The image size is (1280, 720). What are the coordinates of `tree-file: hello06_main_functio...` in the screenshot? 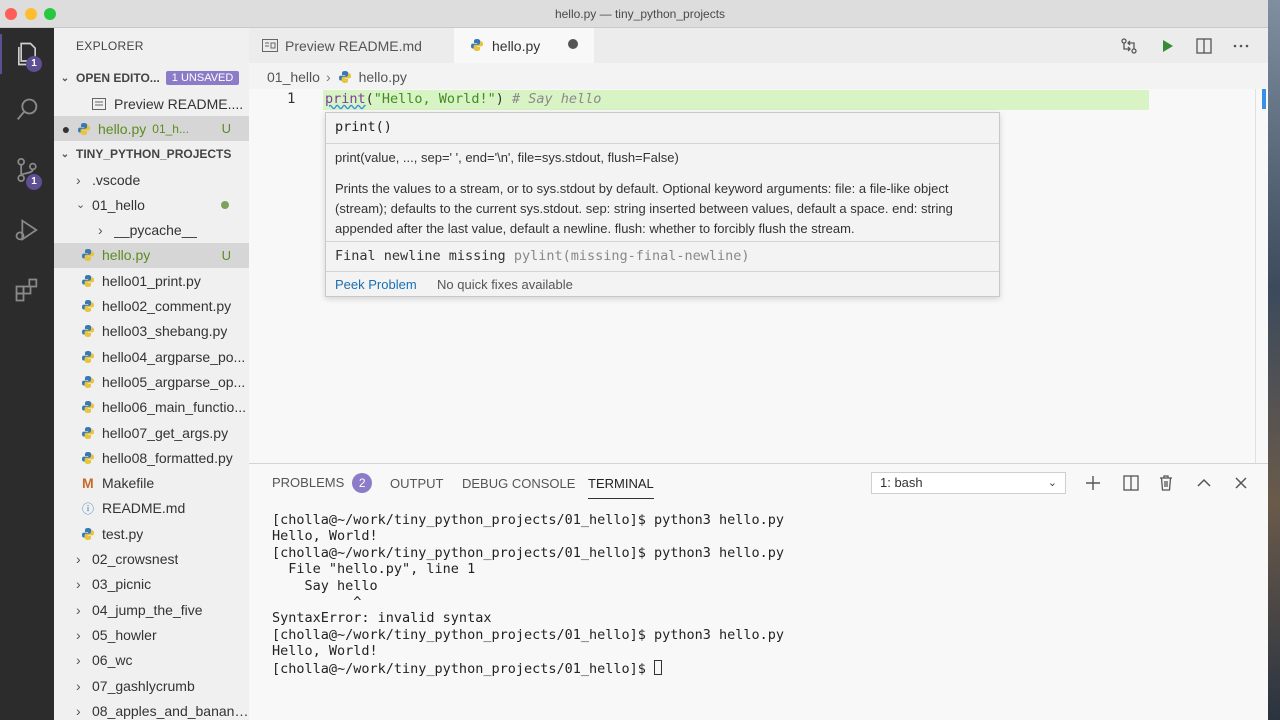 It's located at (151, 407).